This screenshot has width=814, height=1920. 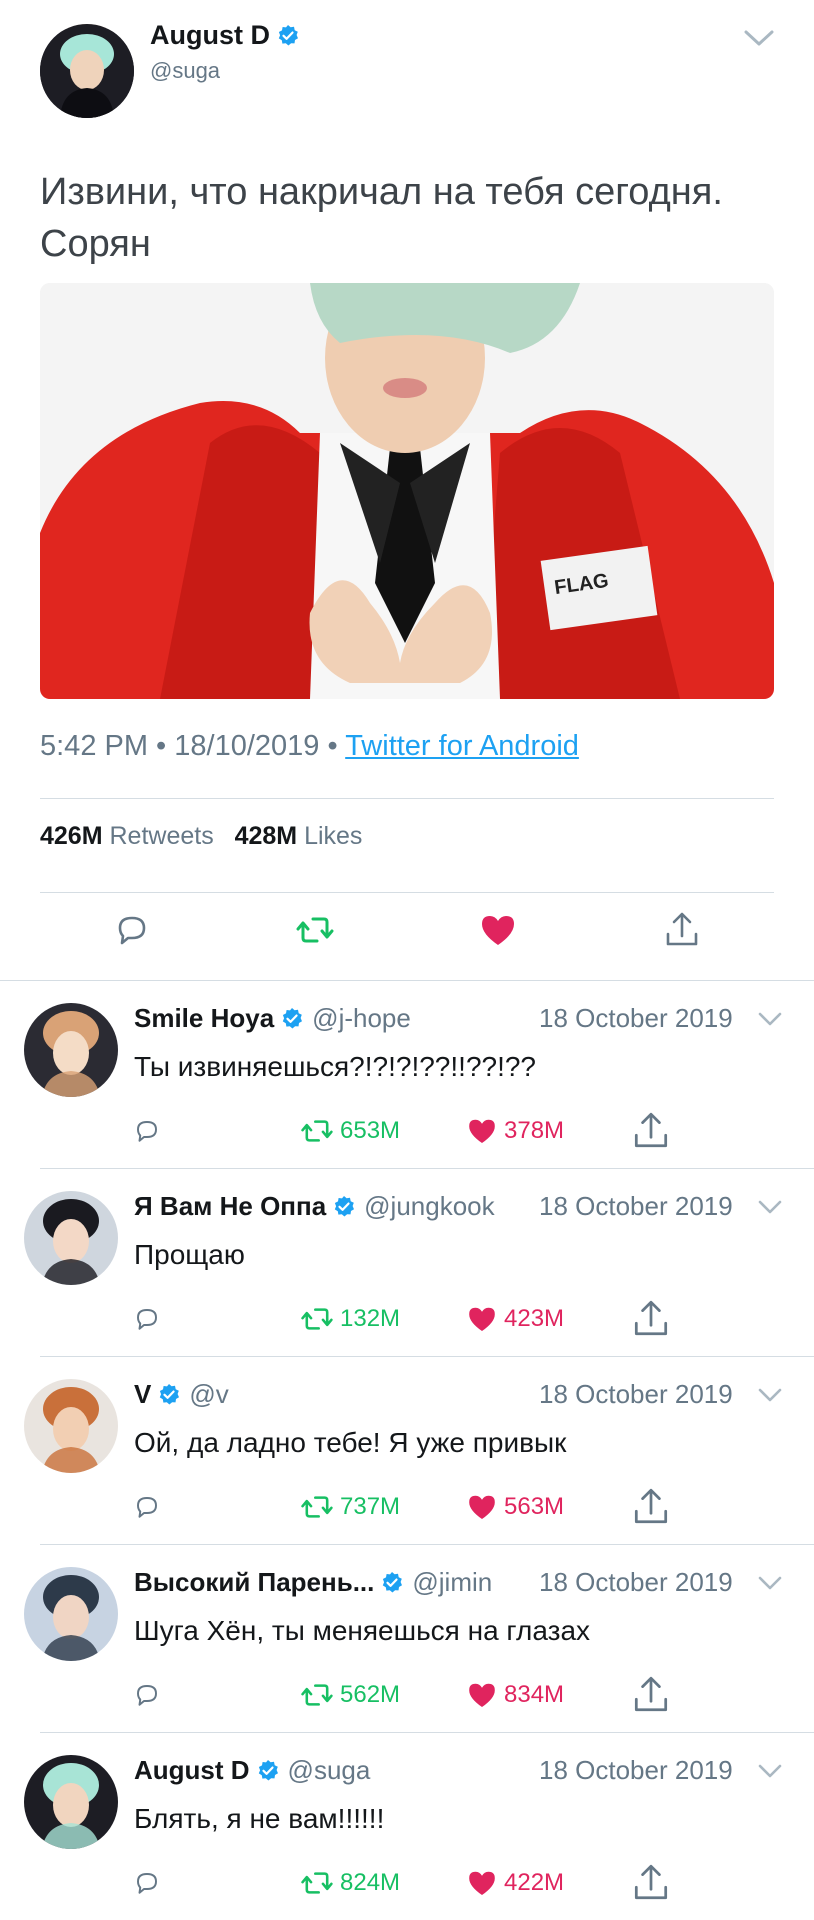 I want to click on reply-author-handle: @jimin, so click(x=452, y=1582).